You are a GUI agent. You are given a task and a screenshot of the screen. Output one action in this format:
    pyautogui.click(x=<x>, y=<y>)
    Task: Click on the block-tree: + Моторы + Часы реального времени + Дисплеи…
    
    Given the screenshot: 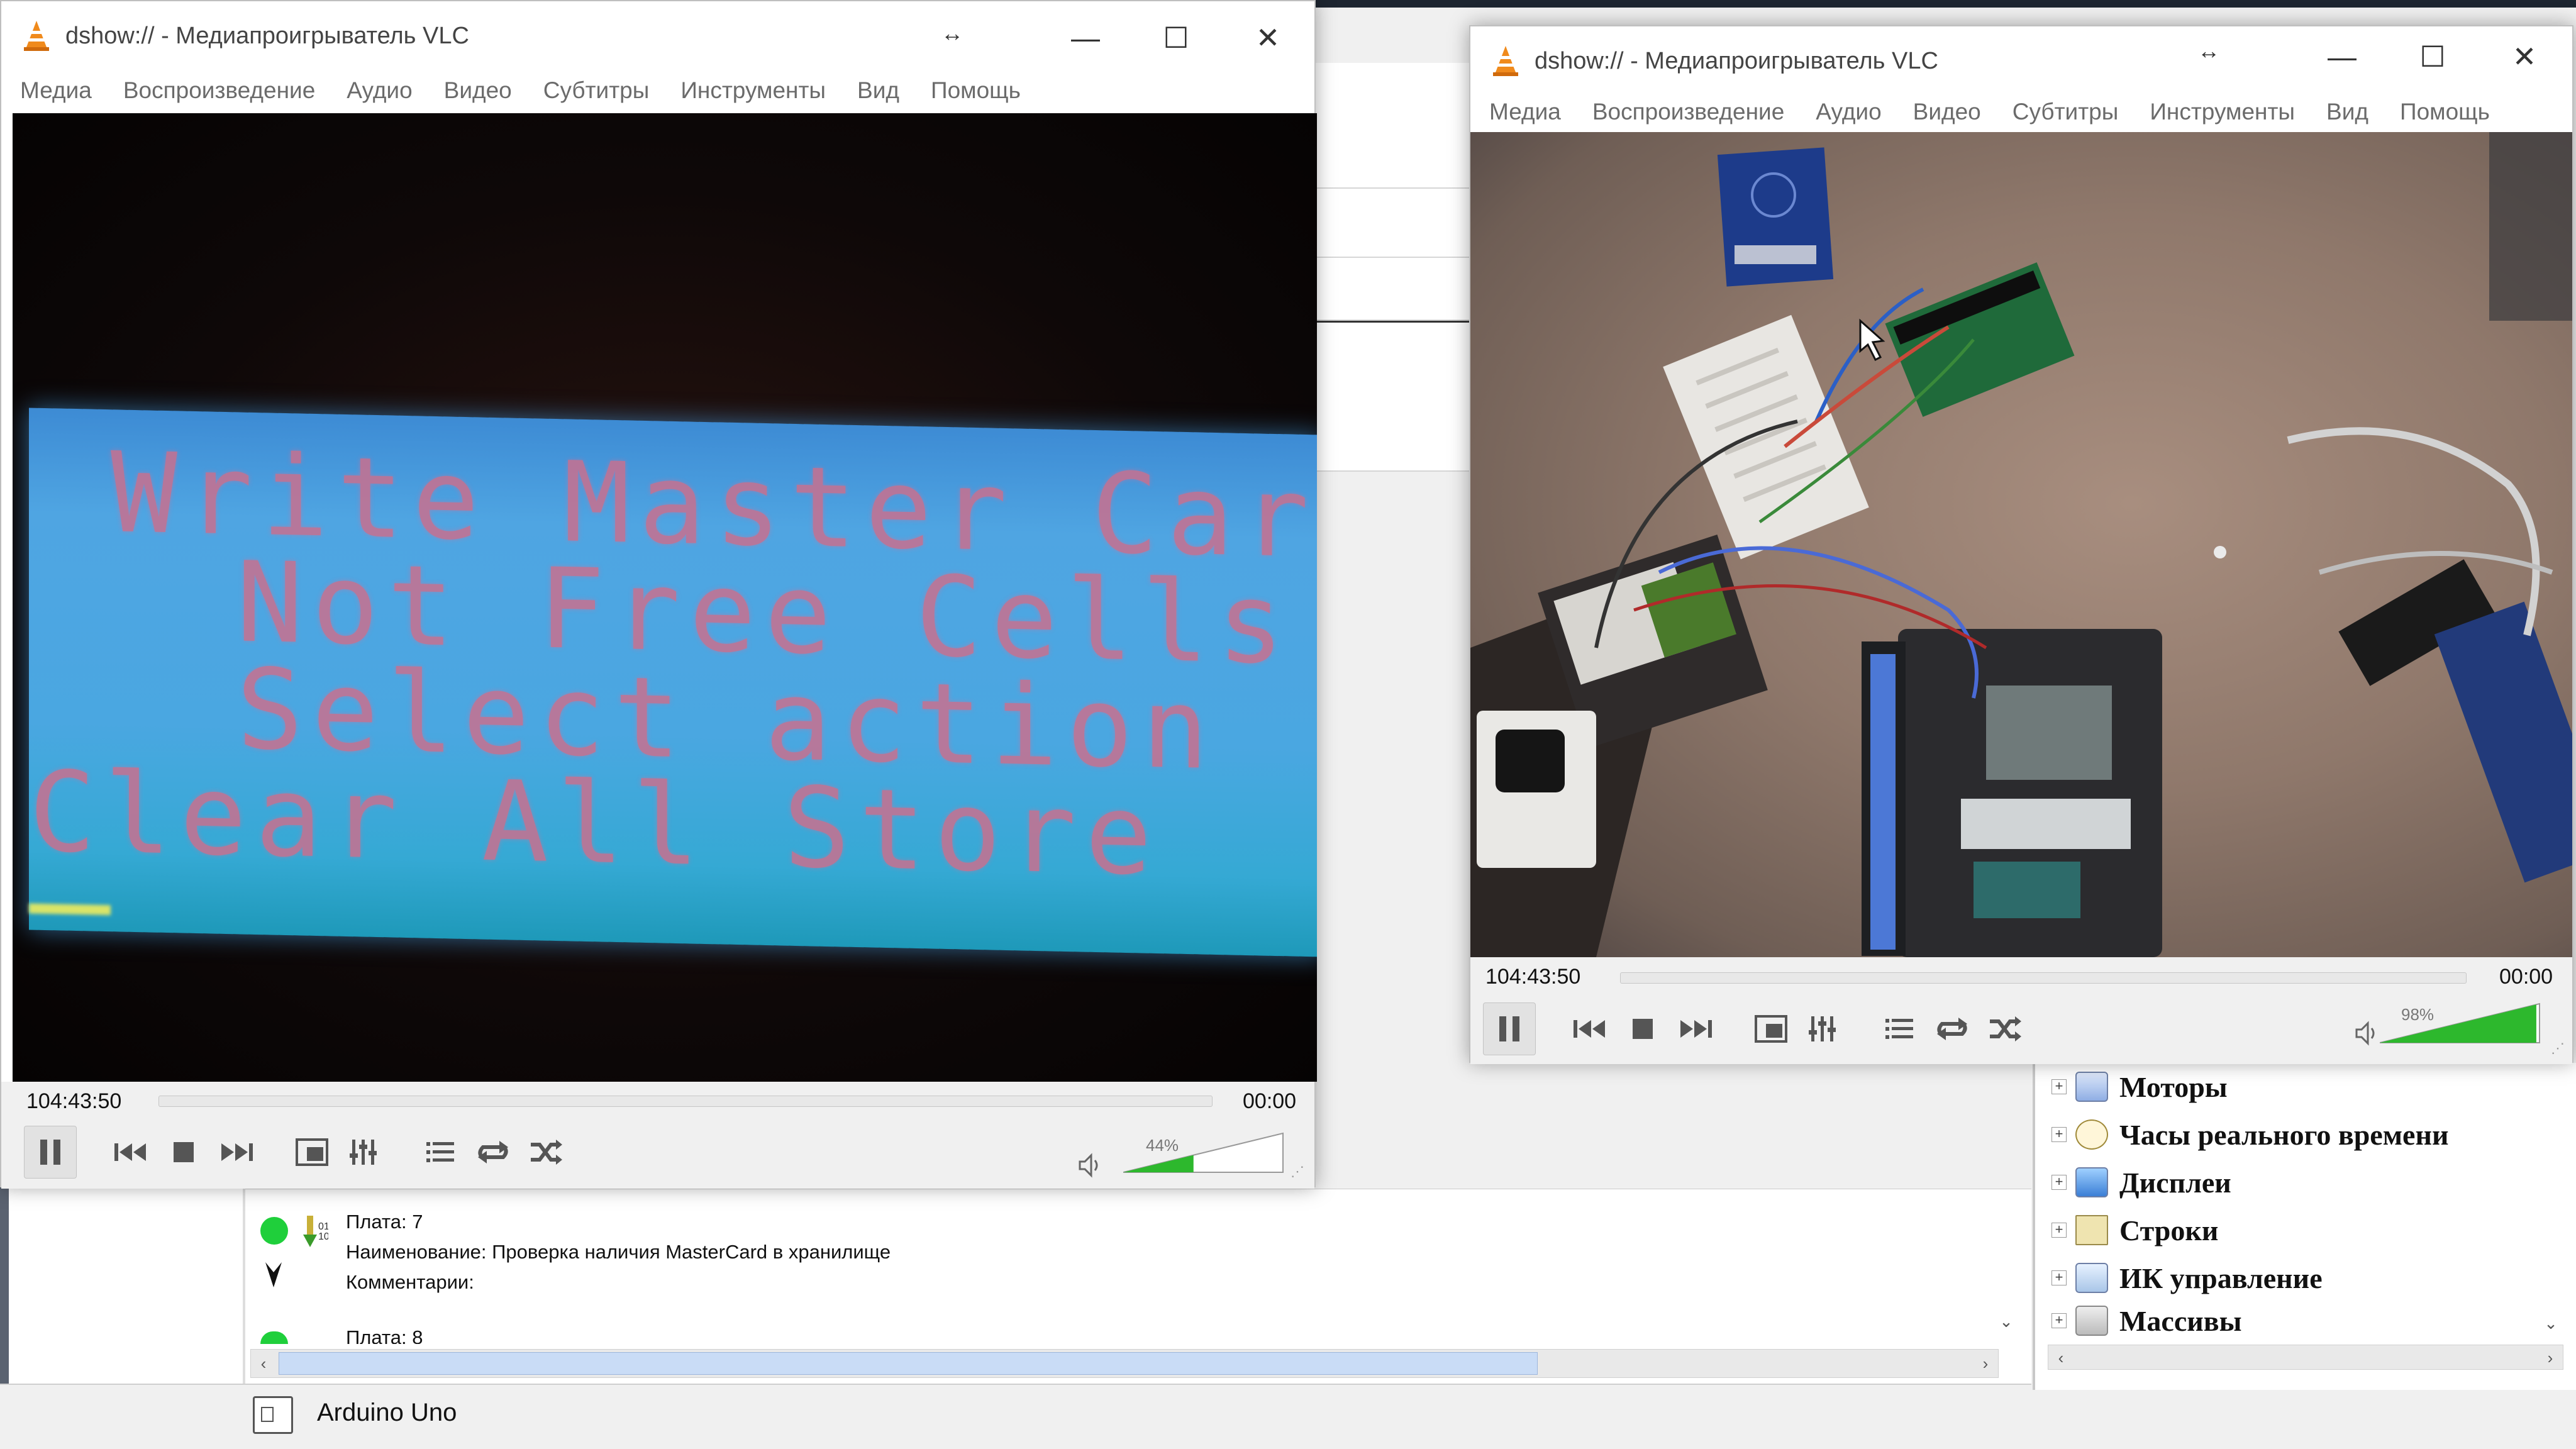 What is the action you would take?
    pyautogui.click(x=2304, y=1226)
    